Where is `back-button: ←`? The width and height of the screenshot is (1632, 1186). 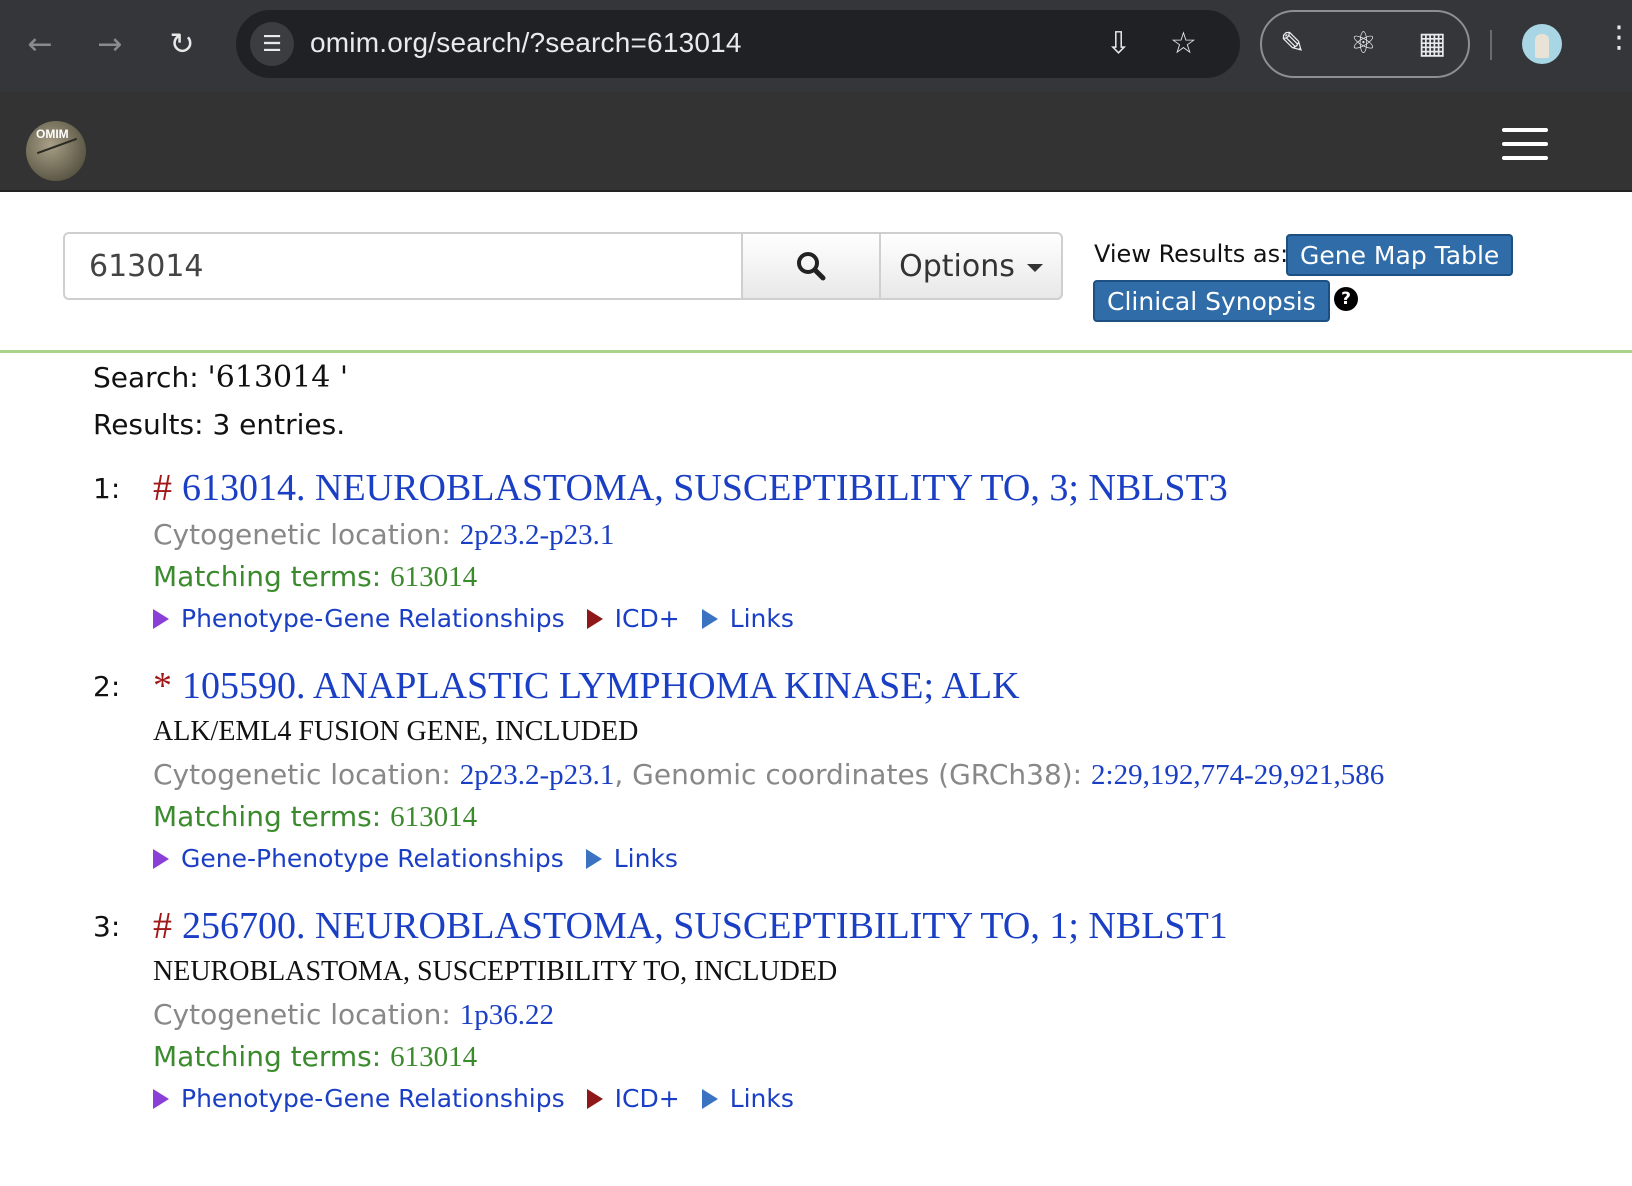 back-button: ← is located at coordinates (40, 44).